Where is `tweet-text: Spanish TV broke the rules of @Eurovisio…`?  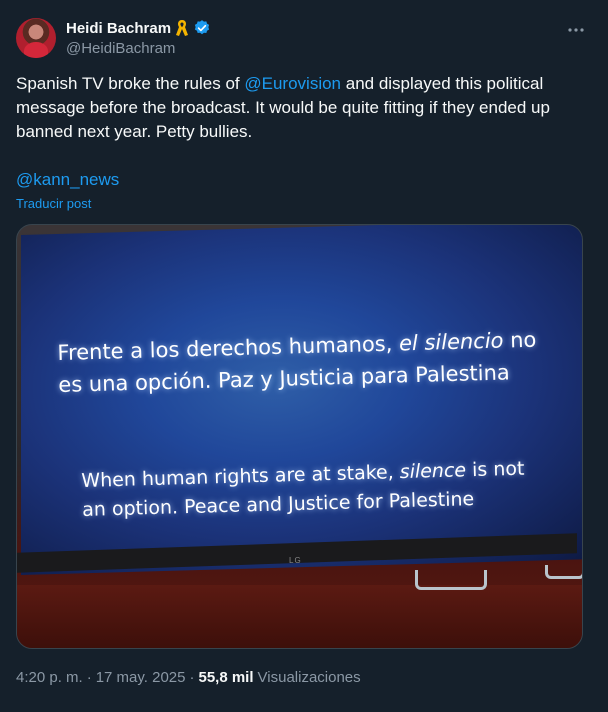
tweet-text: Spanish TV broke the rules of @Eurovisio… is located at coordinates (301, 108).